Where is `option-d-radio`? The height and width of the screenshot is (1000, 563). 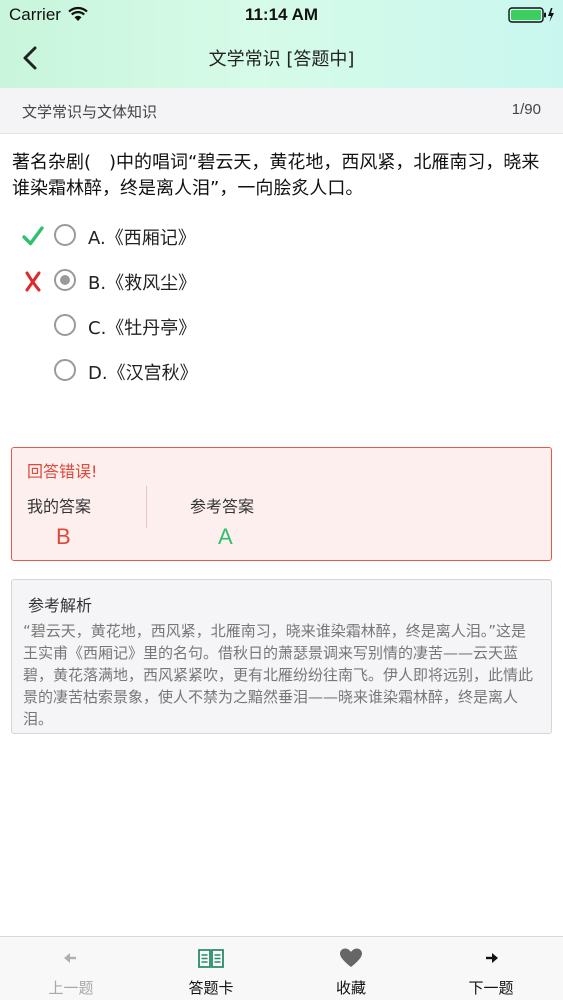 option-d-radio is located at coordinates (65, 370).